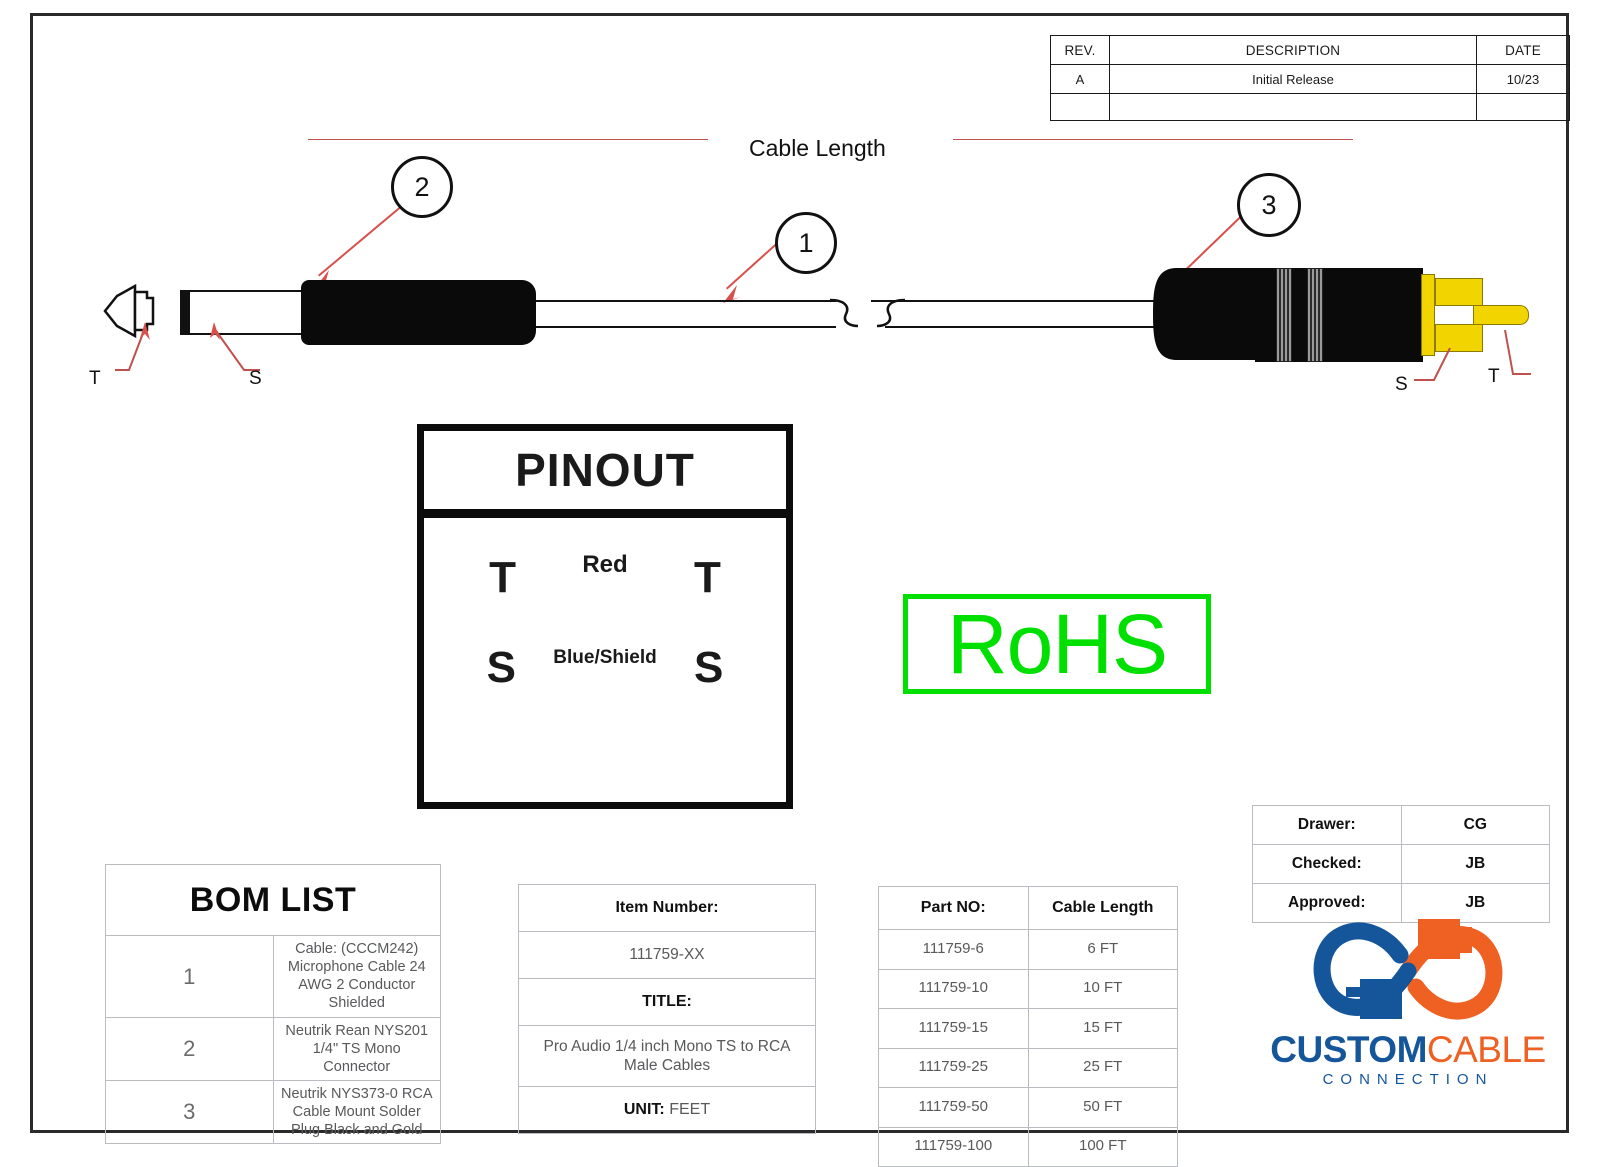 This screenshot has height=1167, width=1600. What do you see at coordinates (189, 1048) in the screenshot?
I see `bom-row-2-number: 2` at bounding box center [189, 1048].